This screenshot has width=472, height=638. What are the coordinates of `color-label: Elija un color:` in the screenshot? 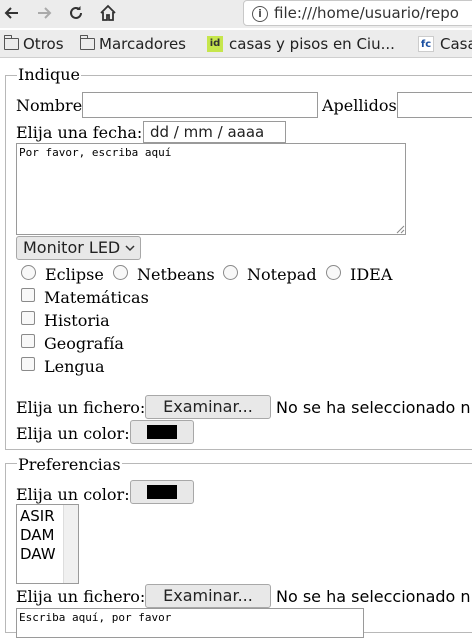 It's located at (73, 433).